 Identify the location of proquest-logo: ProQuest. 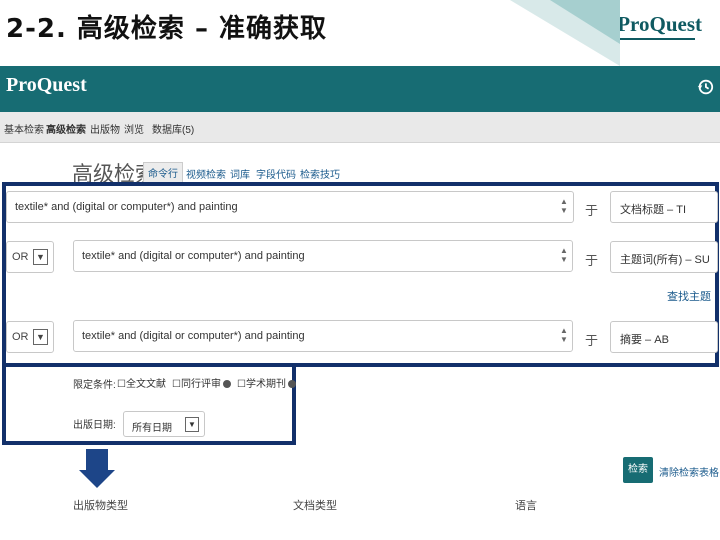
(659, 26).